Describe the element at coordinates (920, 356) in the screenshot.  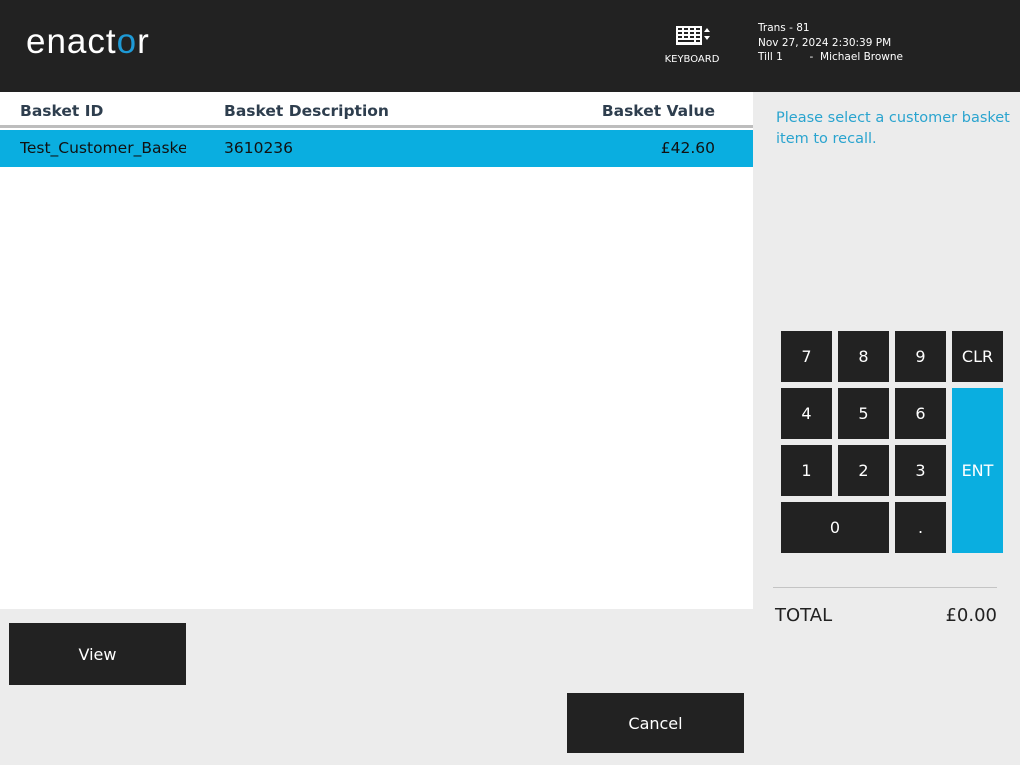
I see `key-9: 9` at that location.